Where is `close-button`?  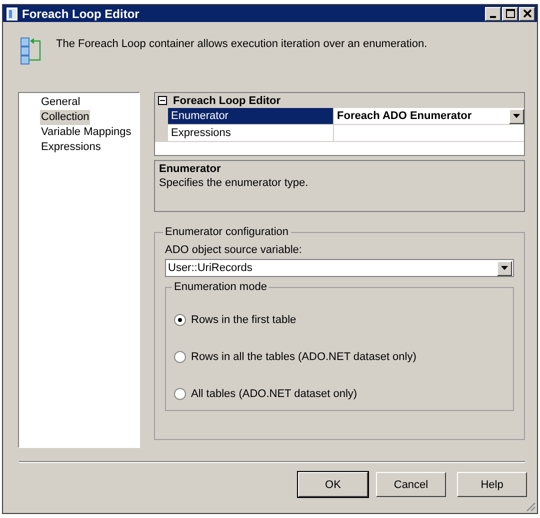
close-button is located at coordinates (527, 13).